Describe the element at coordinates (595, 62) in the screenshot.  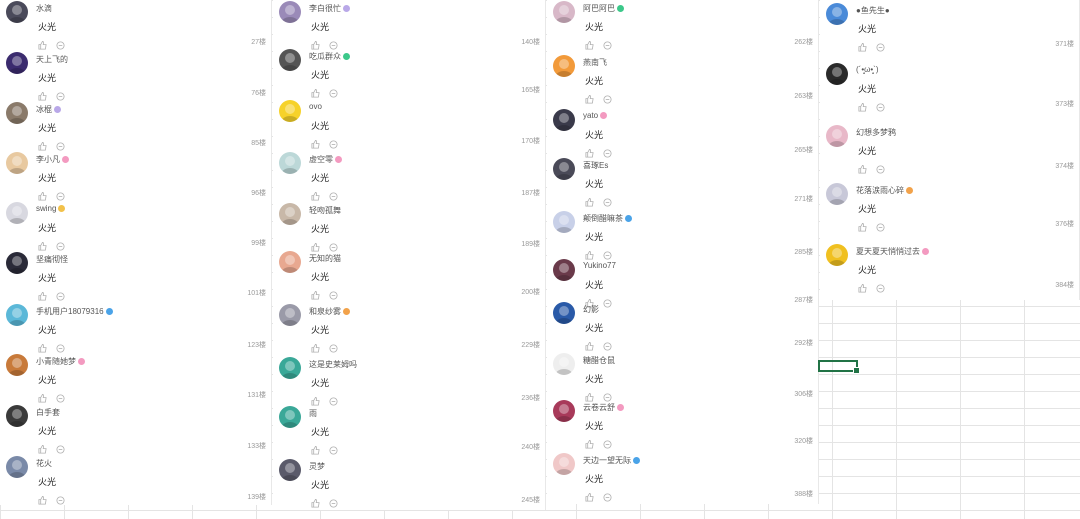
I see `username: 燕南飞` at that location.